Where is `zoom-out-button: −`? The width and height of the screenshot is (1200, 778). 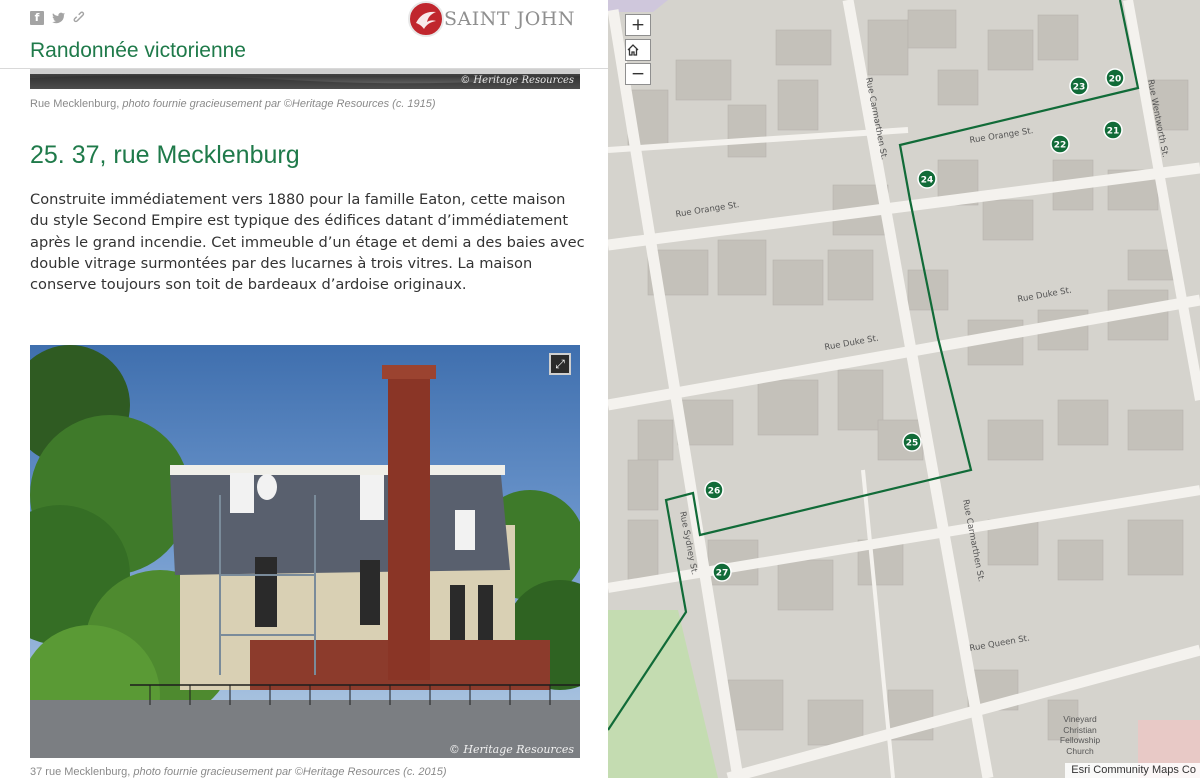
zoom-out-button: − is located at coordinates (638, 74).